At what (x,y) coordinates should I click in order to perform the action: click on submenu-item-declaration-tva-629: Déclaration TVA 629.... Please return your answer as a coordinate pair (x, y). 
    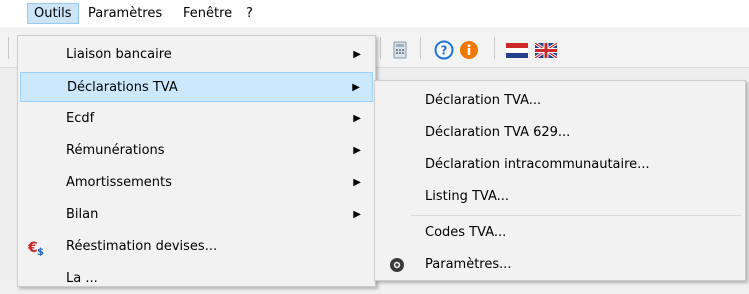
    Looking at the image, I should click on (560, 133).